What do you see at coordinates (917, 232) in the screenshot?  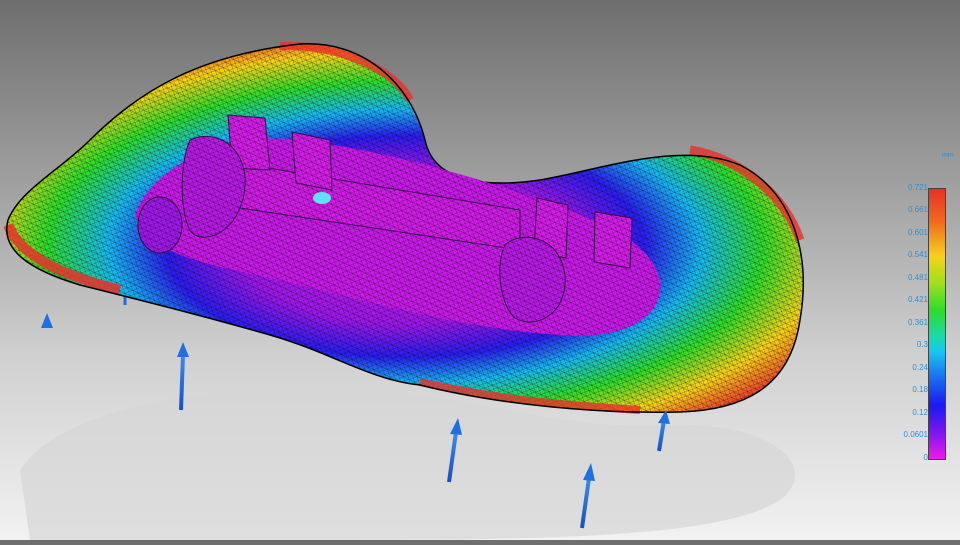 I see `legend-tick: 0.601` at bounding box center [917, 232].